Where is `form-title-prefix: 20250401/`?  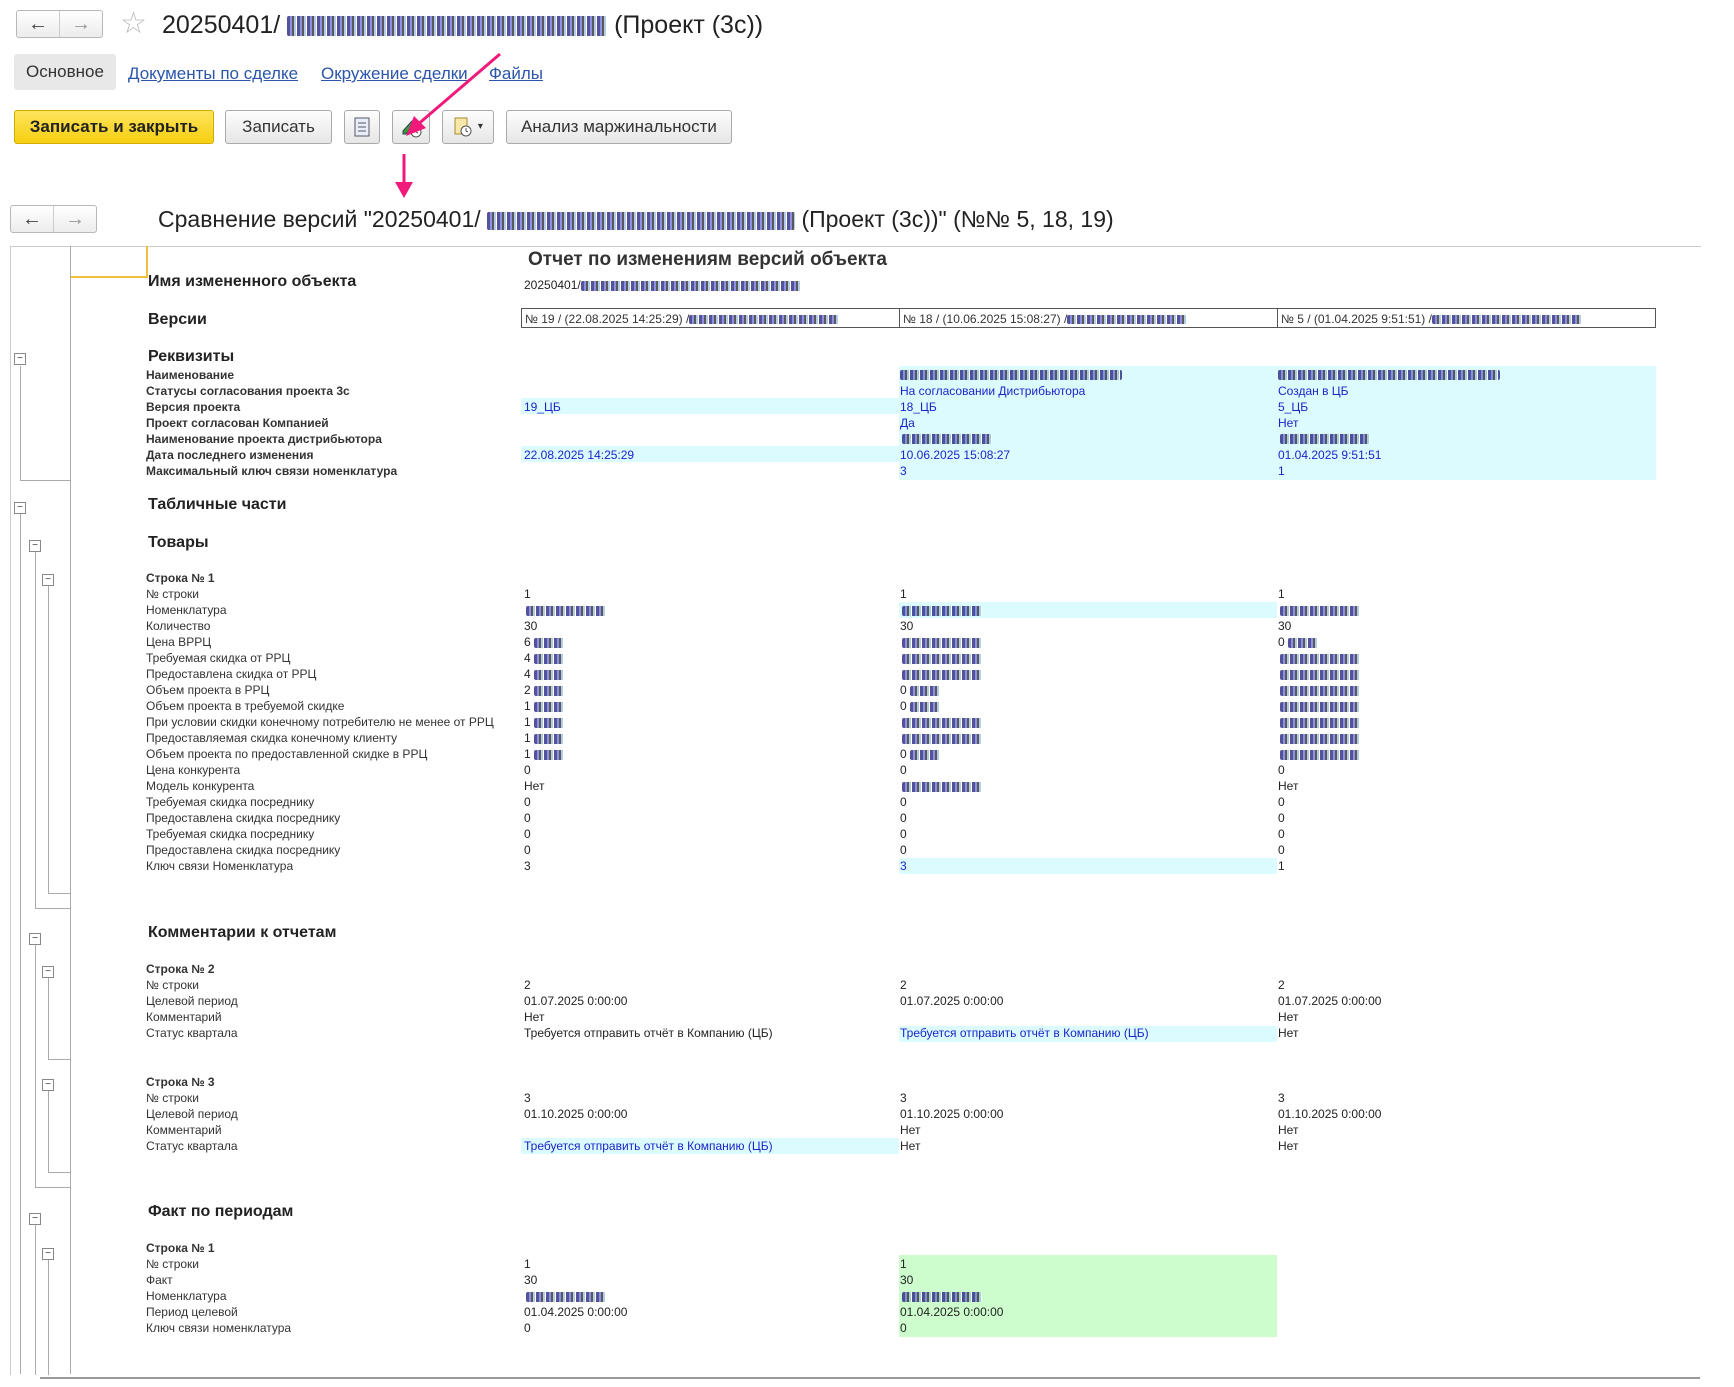
form-title-prefix: 20250401/ is located at coordinates (221, 25).